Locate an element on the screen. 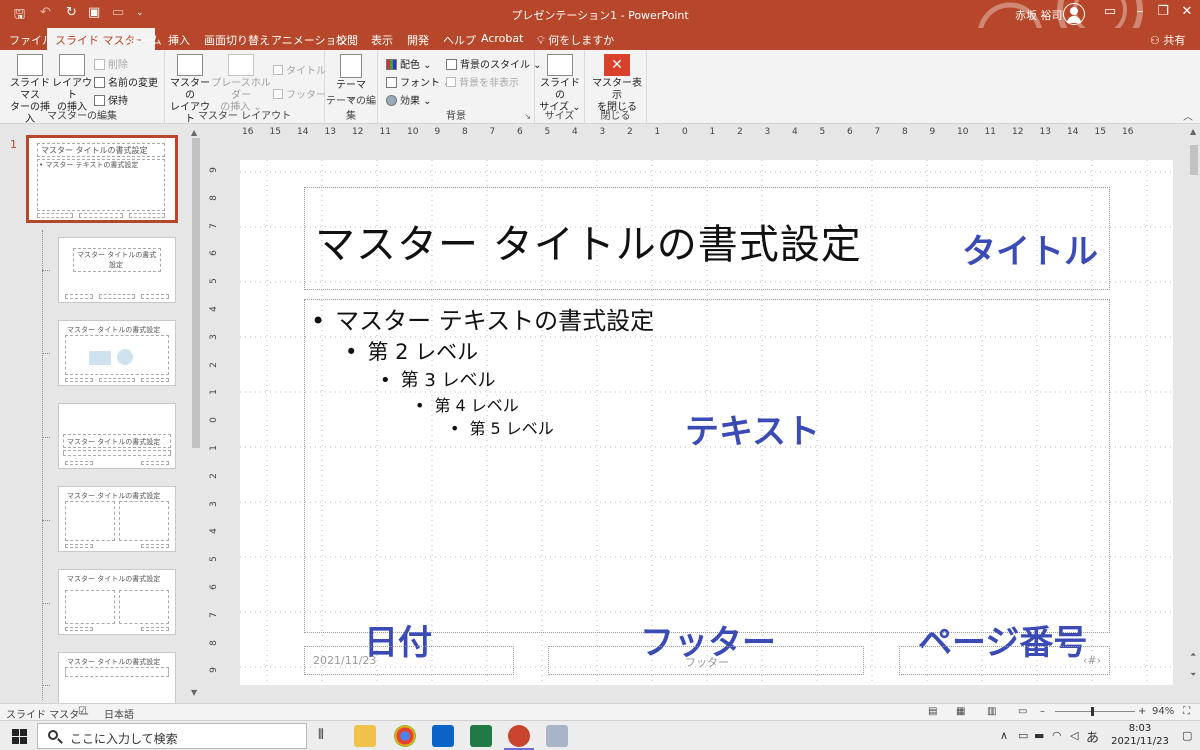 The image size is (1200, 750). task-view-icon: ⫴ is located at coordinates (321, 735).